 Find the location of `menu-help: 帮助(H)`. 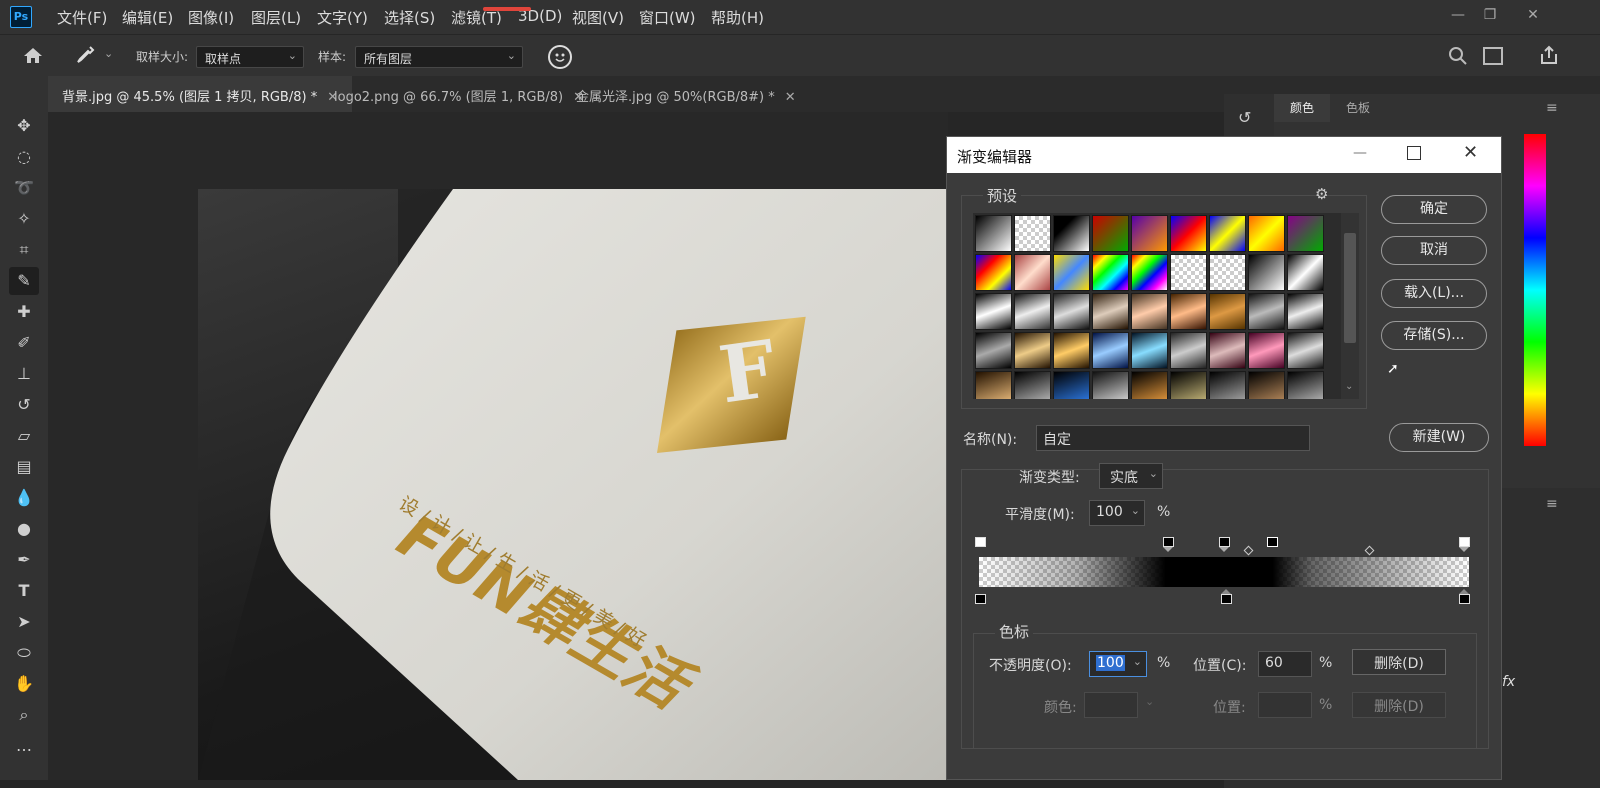

menu-help: 帮助(H) is located at coordinates (737, 17).